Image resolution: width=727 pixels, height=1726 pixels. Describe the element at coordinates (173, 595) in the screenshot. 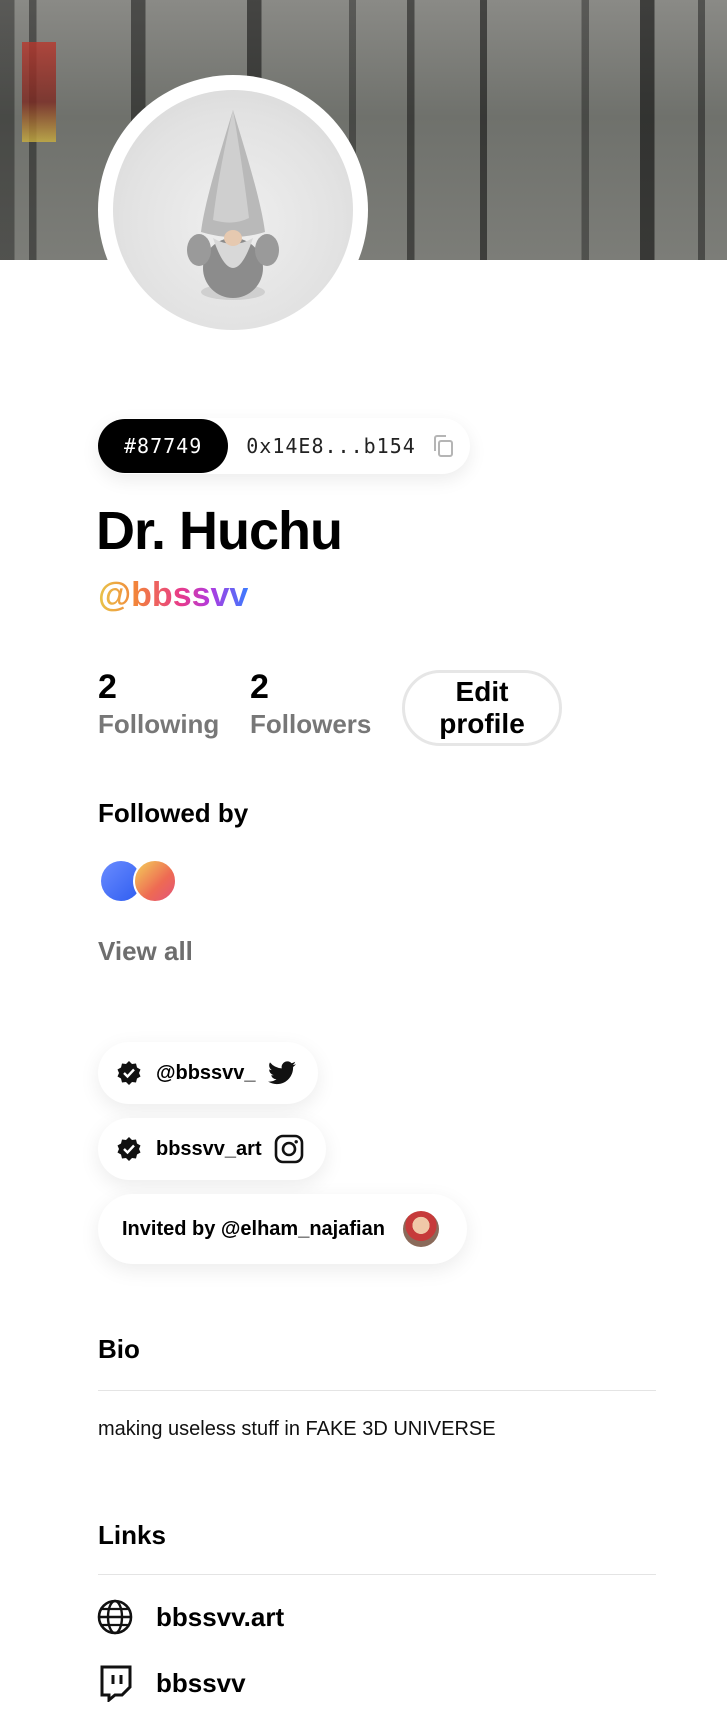

I see `profile-handle: @bbssvv` at that location.